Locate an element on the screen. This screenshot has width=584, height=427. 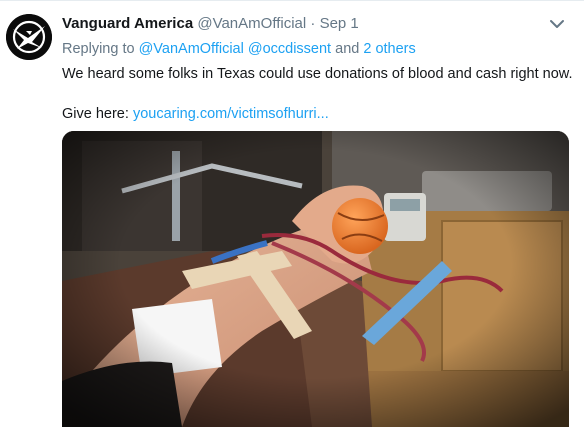
tweet-date: Sep 1 is located at coordinates (339, 23).